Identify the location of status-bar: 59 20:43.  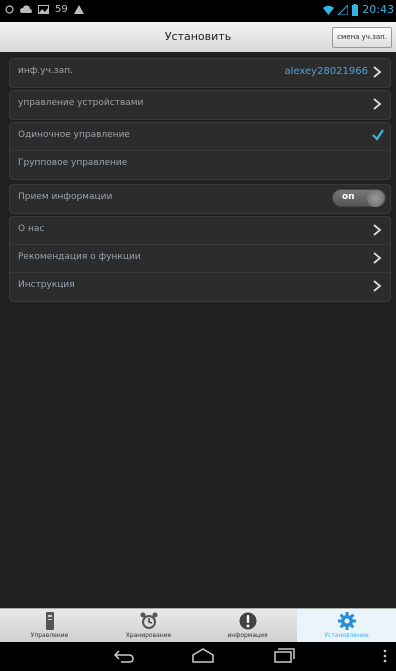
(198, 11).